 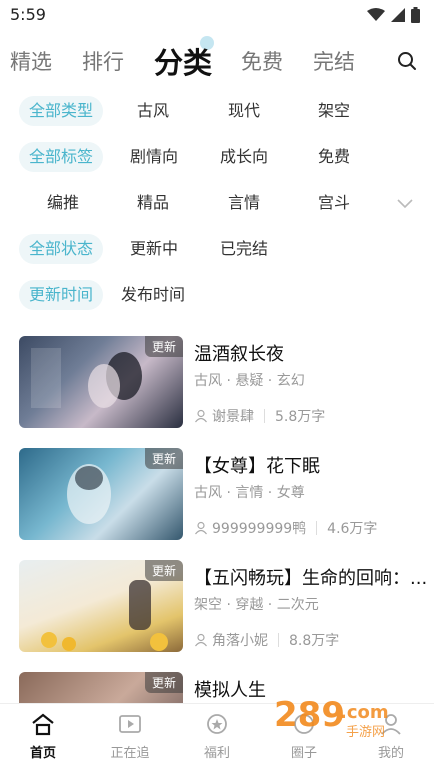 I want to click on filter-status-row: 全部状态 更新中 已完结, so click(x=217, y=250).